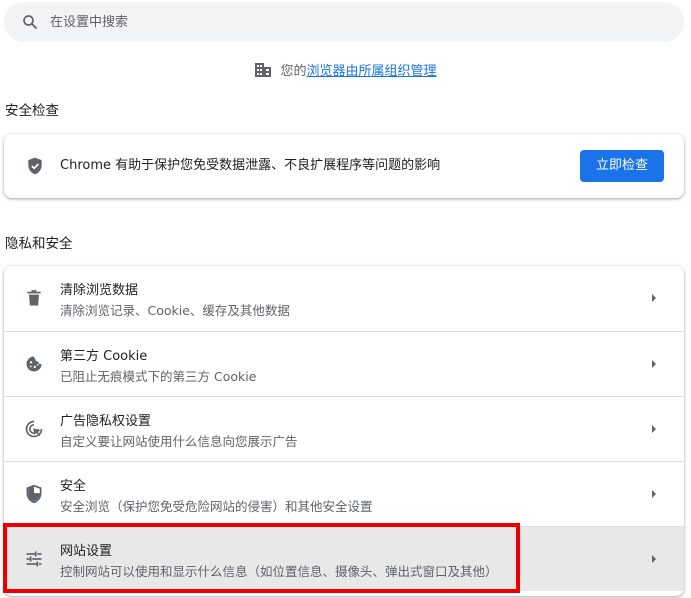 The image size is (691, 598). What do you see at coordinates (106, 421) in the screenshot?
I see `row-title: 广告隐私权设置` at bounding box center [106, 421].